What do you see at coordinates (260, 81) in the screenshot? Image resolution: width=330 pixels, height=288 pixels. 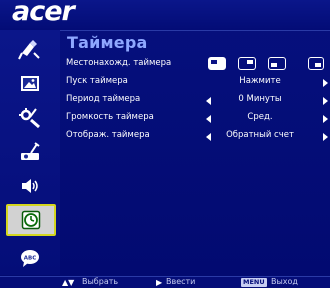 I see `row-value: Нажмите` at bounding box center [260, 81].